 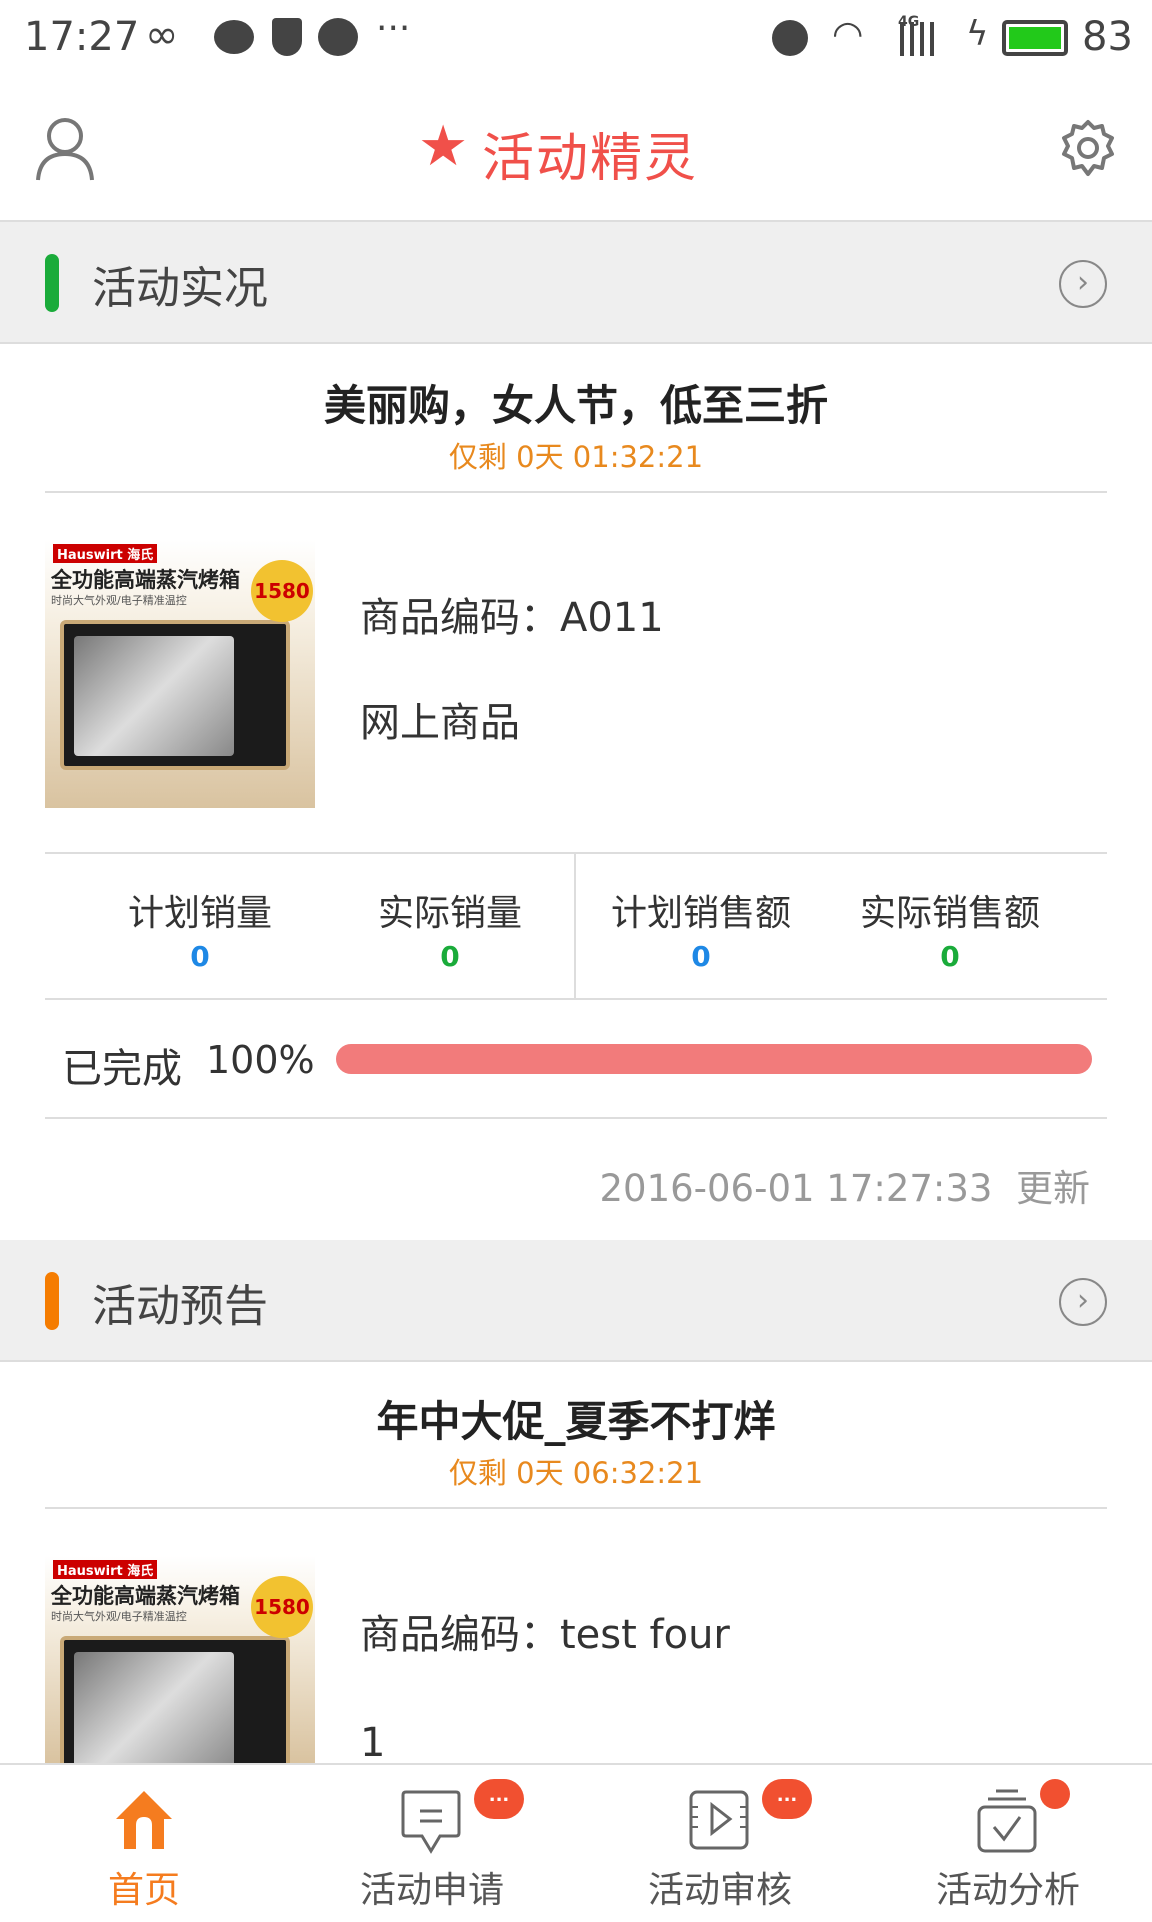 I want to click on wechat-icon, so click(x=338, y=37).